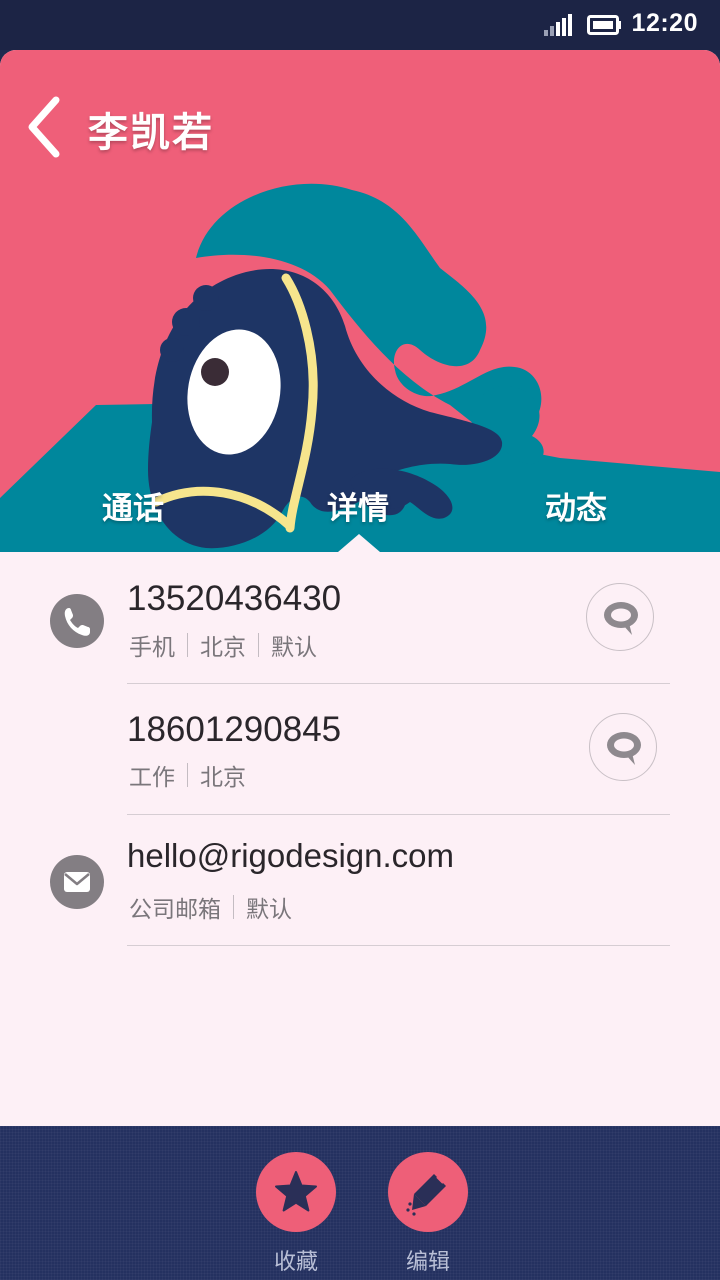  What do you see at coordinates (664, 23) in the screenshot?
I see `status-clock: 12:20` at bounding box center [664, 23].